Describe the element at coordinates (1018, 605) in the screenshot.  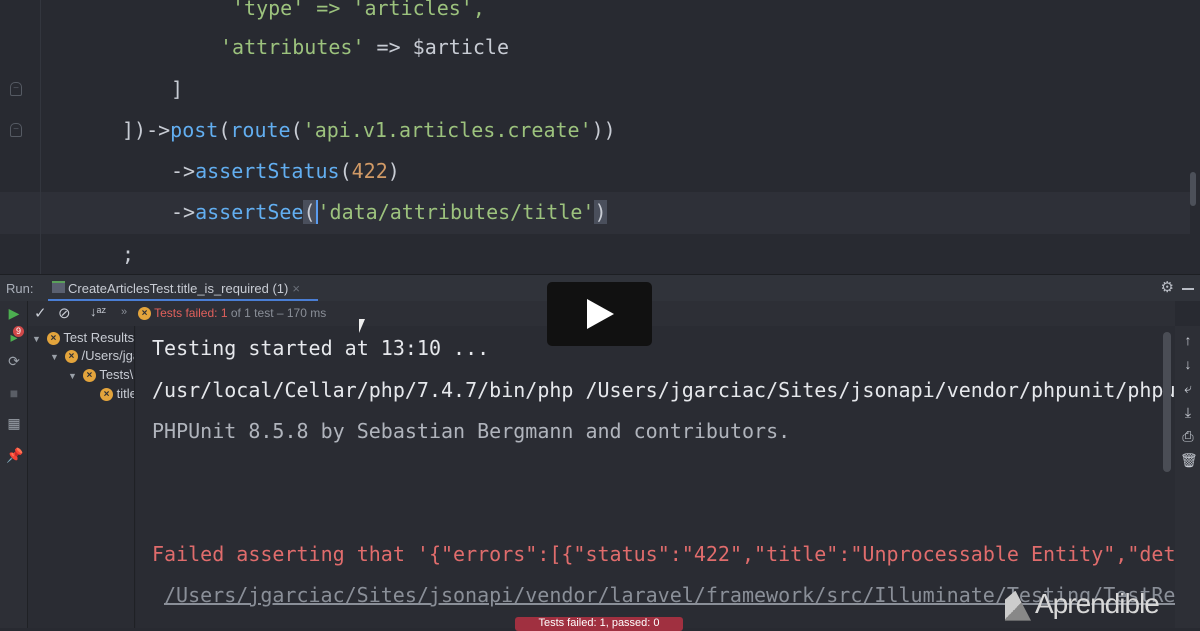
I see `logo-mark` at that location.